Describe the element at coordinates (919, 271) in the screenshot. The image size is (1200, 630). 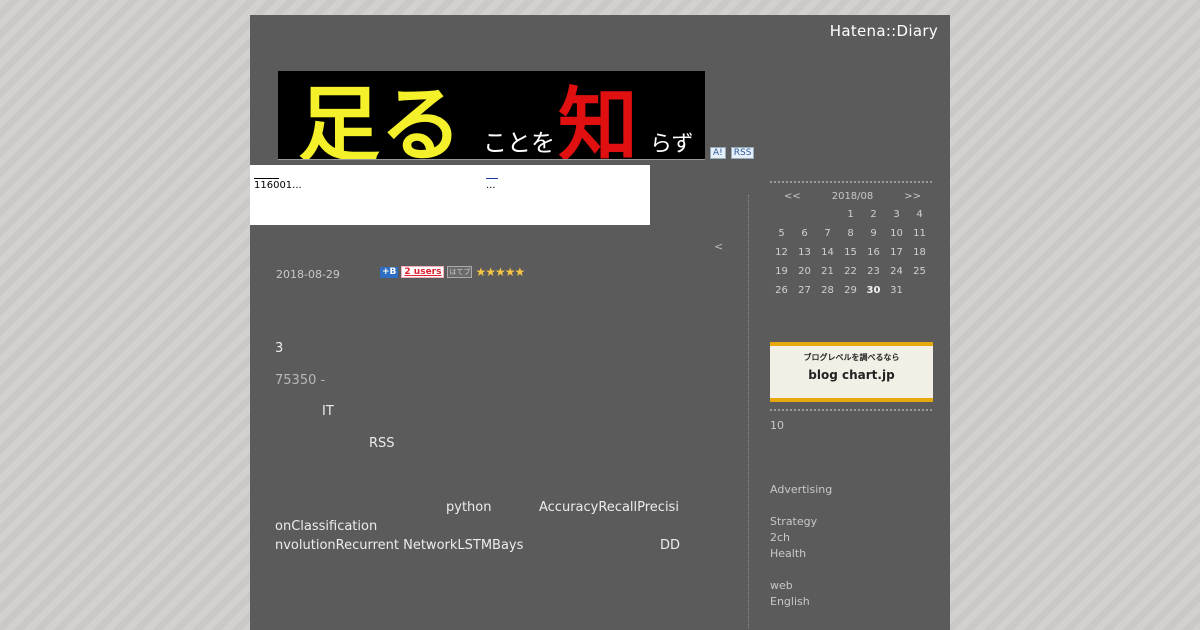
I see `calendar-day: 25` at that location.